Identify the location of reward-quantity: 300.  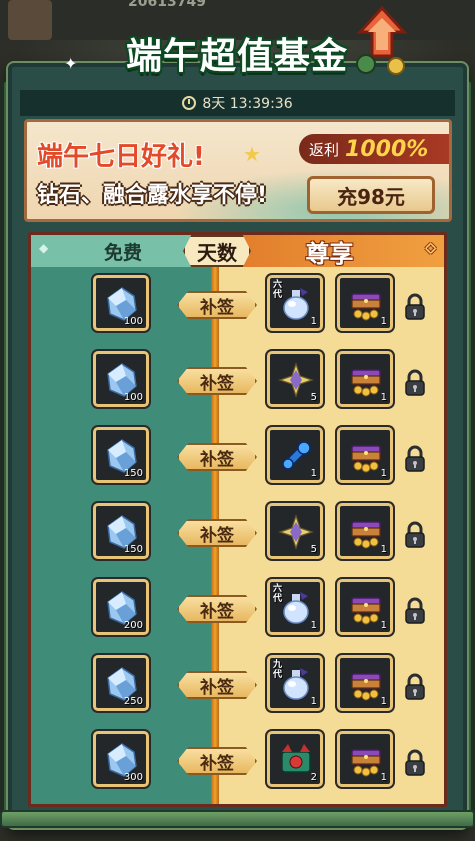
(133, 777).